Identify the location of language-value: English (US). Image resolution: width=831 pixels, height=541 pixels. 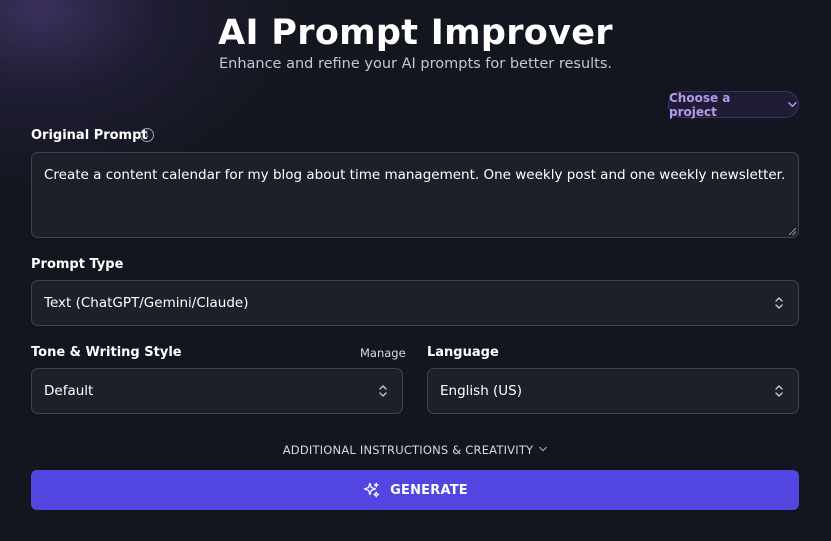
(481, 391).